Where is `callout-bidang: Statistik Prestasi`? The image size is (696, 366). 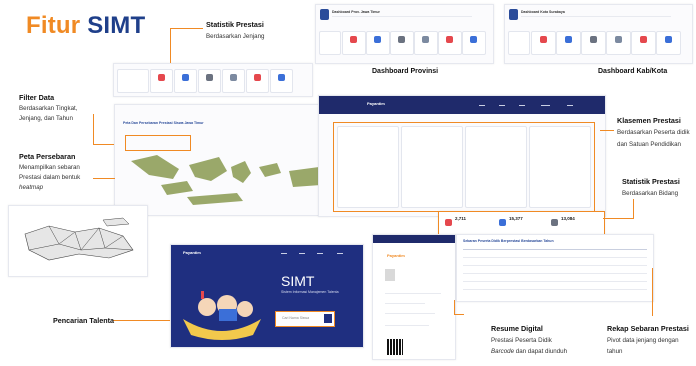
callout-bidang: Statistik Prestasi is located at coordinates (651, 181).